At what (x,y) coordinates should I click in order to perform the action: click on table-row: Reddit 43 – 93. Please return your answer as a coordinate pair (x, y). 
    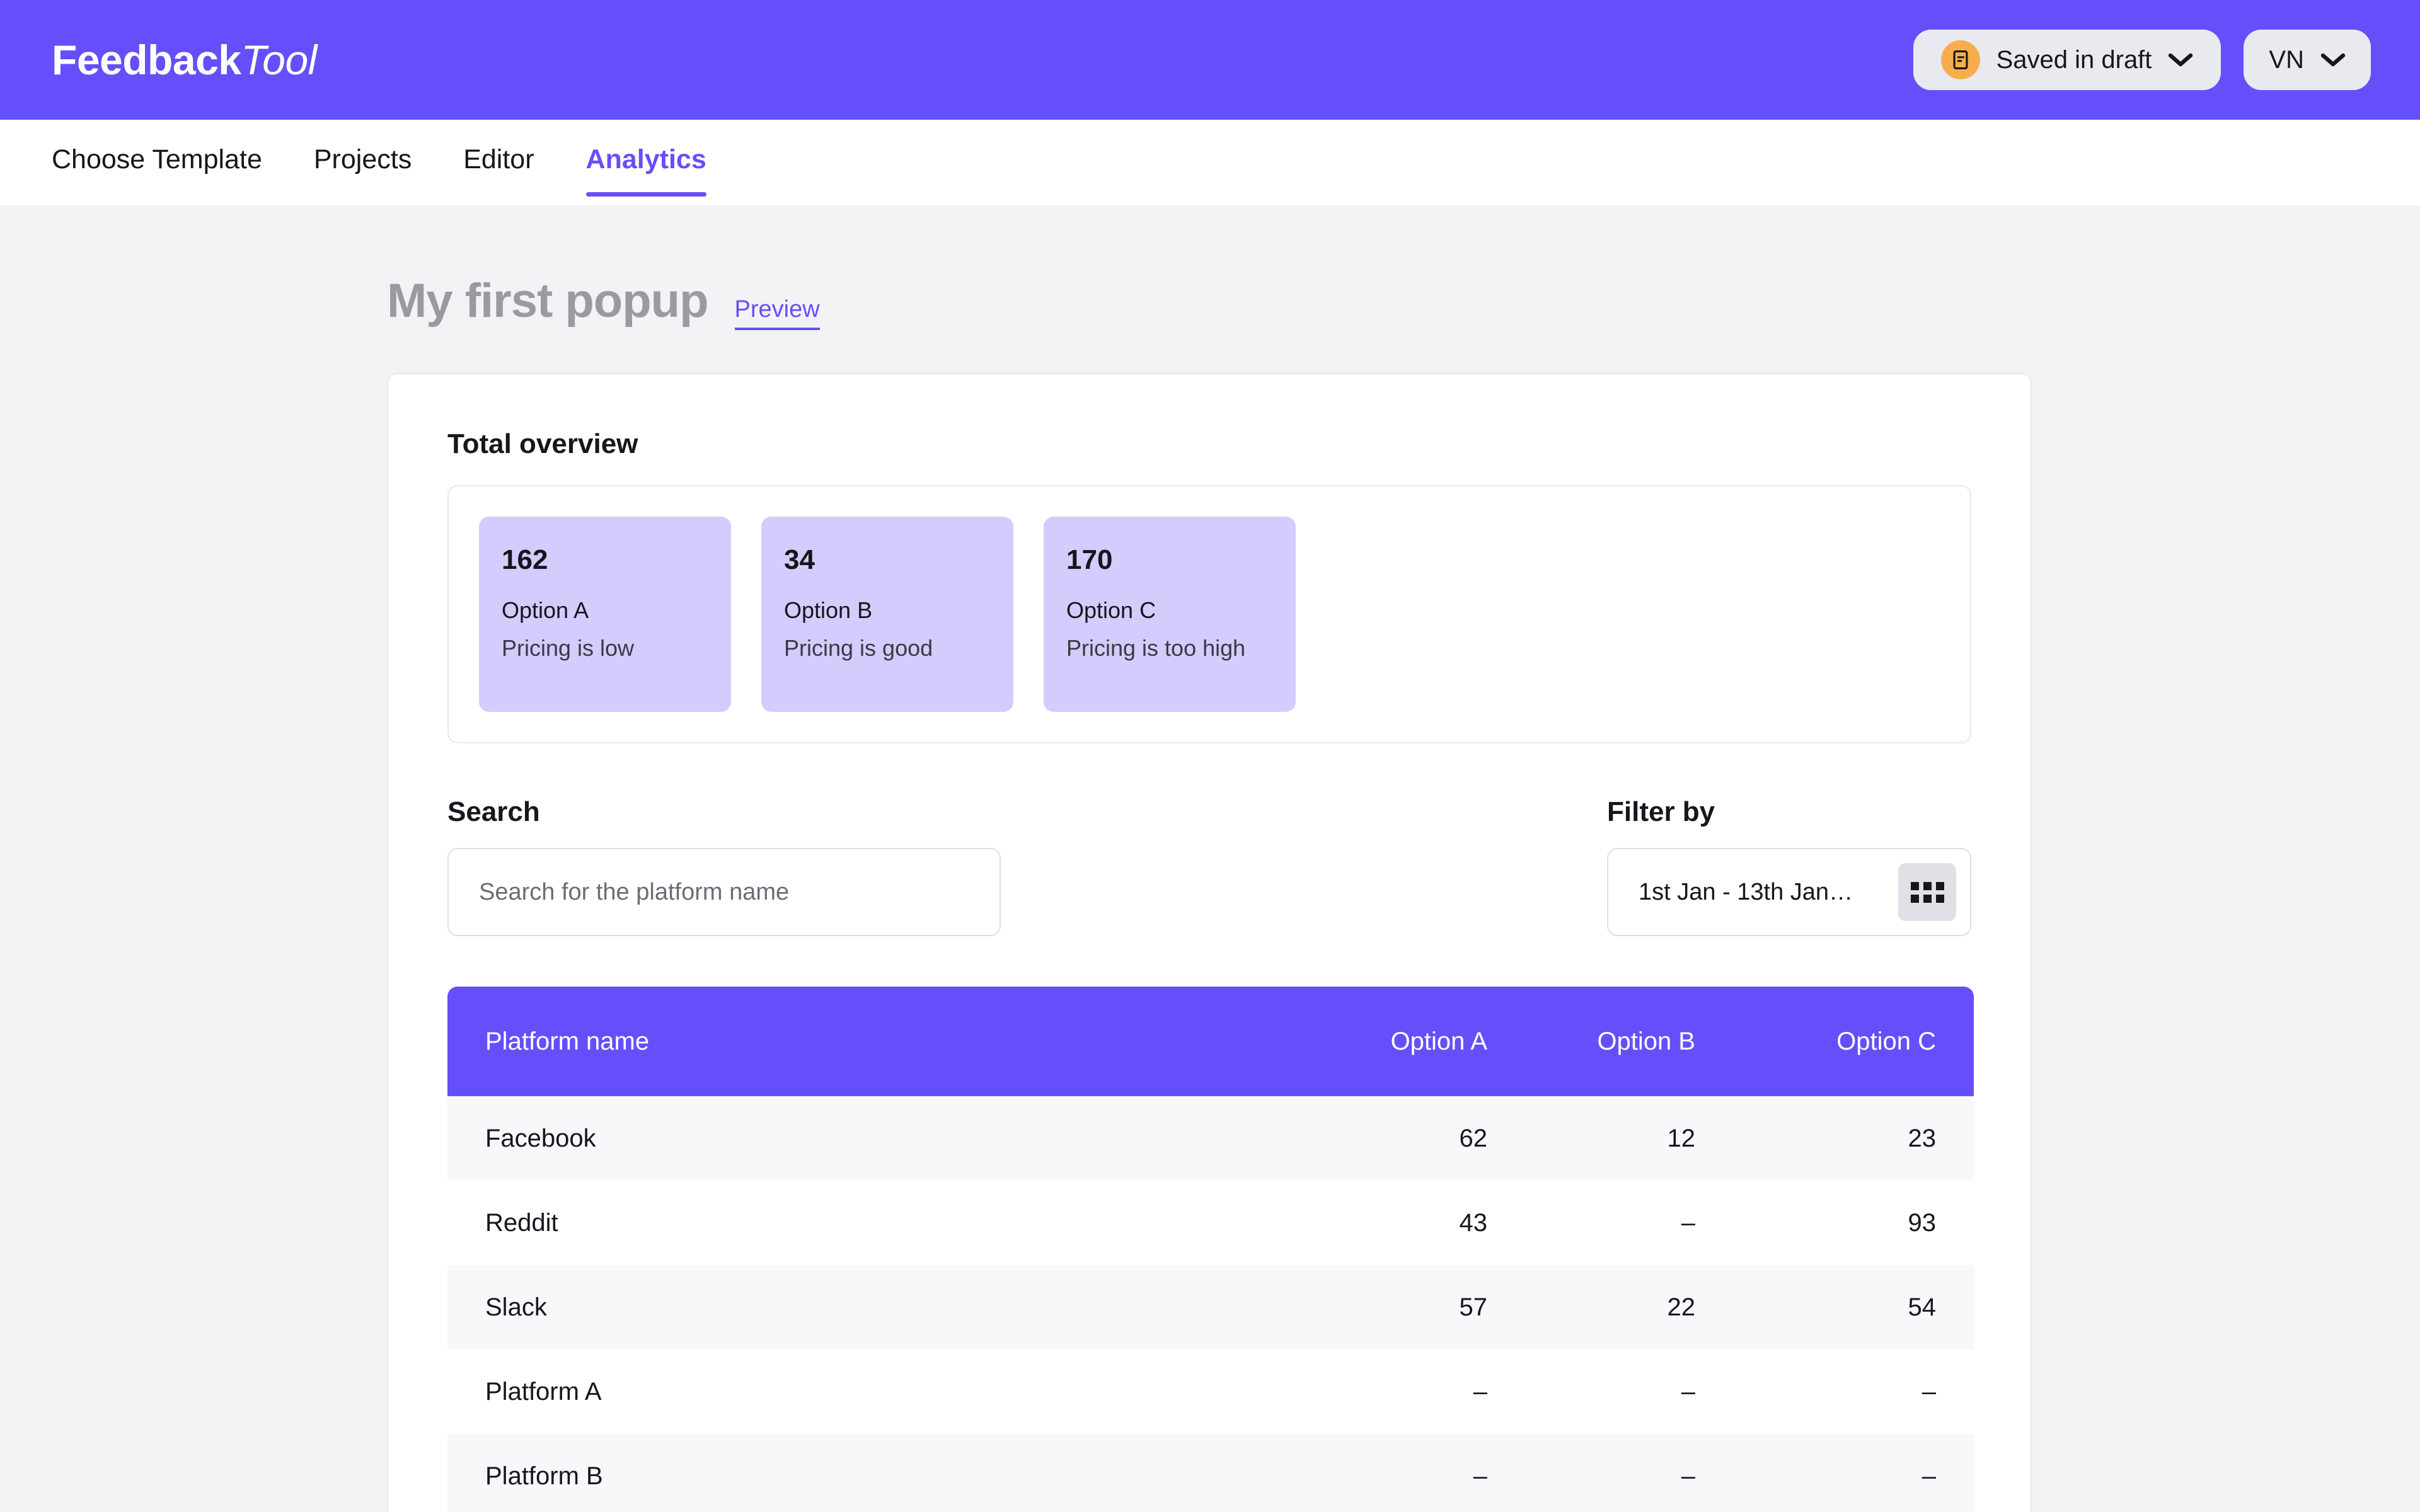
    Looking at the image, I should click on (1211, 1223).